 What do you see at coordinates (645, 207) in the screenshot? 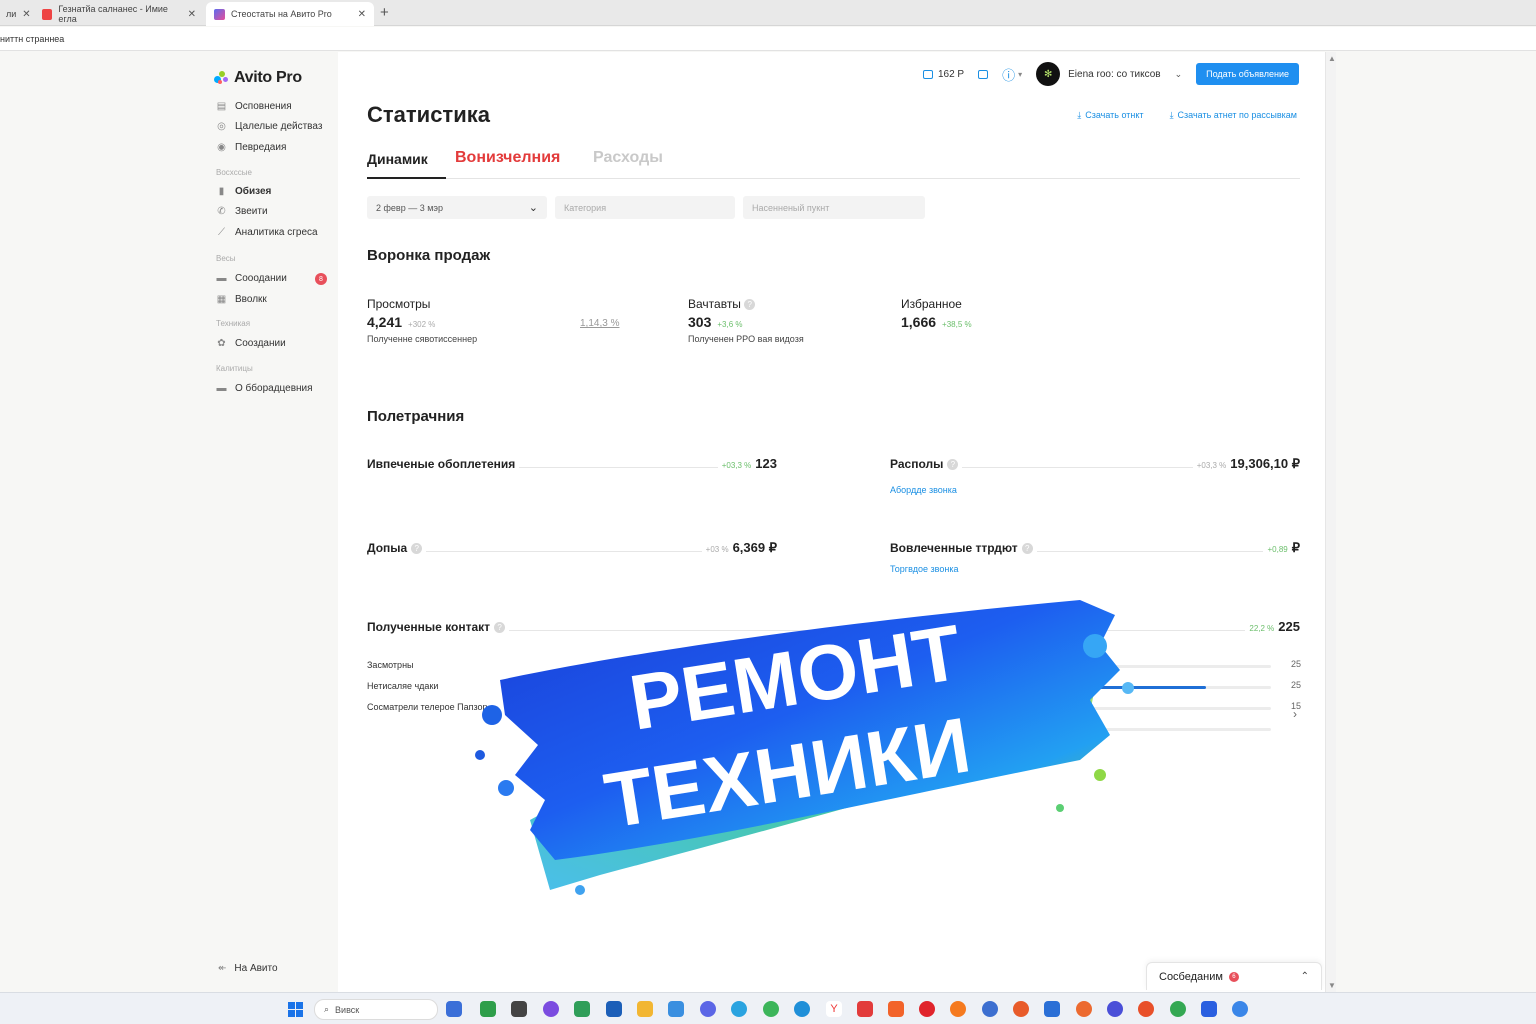
I see `category-select: Категория` at bounding box center [645, 207].